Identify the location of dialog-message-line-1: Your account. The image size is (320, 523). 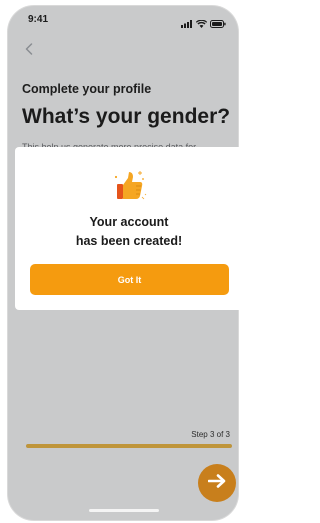
(129, 222).